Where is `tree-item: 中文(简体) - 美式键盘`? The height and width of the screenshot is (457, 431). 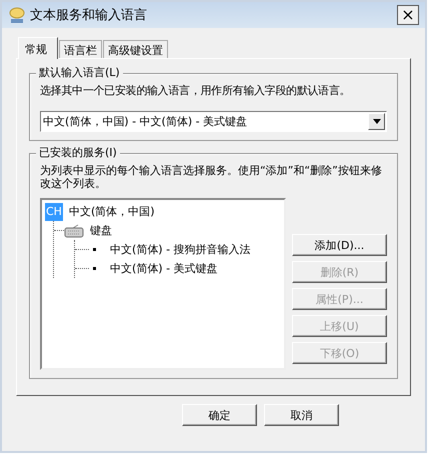 tree-item: 中文(简体) - 美式键盘 is located at coordinates (164, 269).